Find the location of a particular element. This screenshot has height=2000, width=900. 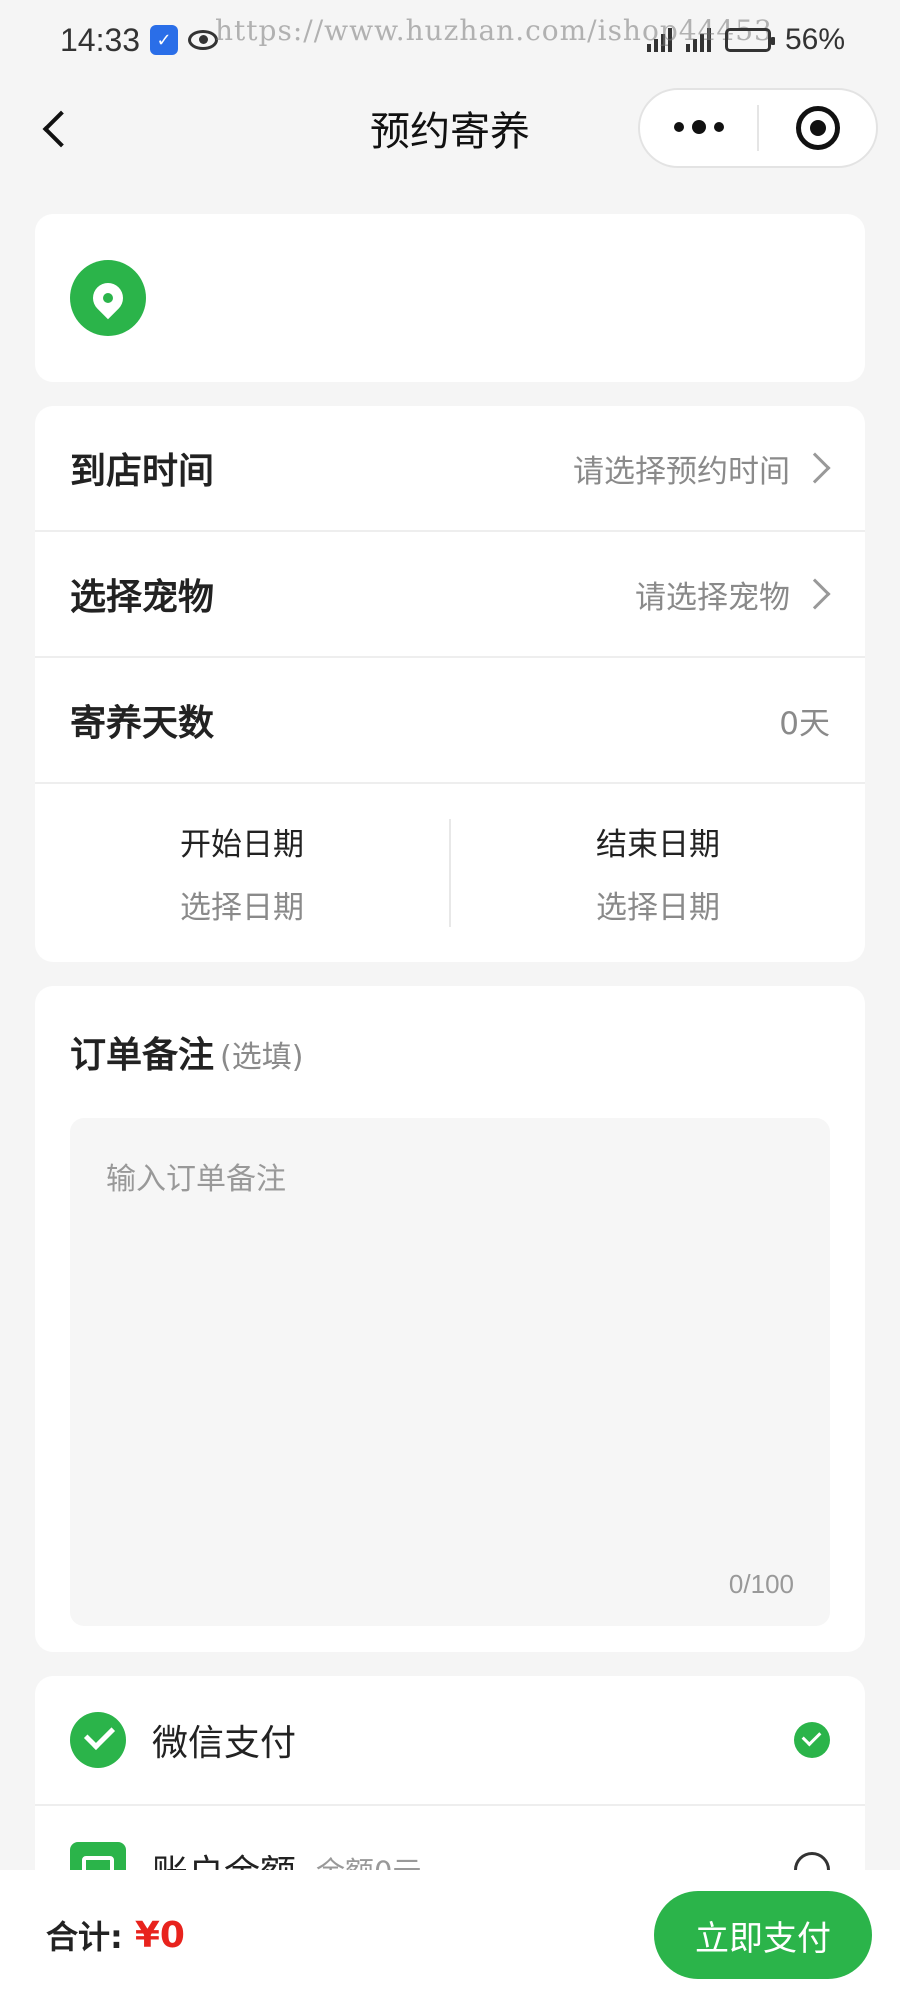

select-pet-label: 选择宠物 is located at coordinates (142, 597).